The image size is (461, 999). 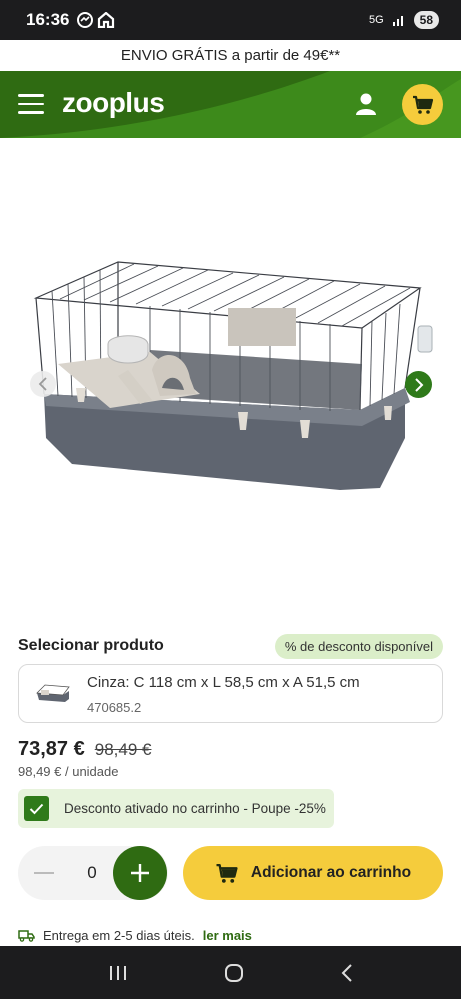 What do you see at coordinates (227, 935) in the screenshot?
I see `delivery-read-more-link: ler mais` at bounding box center [227, 935].